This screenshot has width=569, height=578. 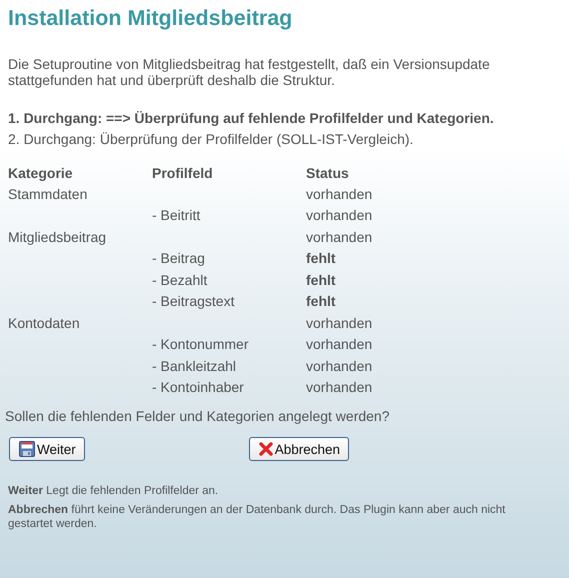 I want to click on continue-button: Weiter, so click(x=47, y=449).